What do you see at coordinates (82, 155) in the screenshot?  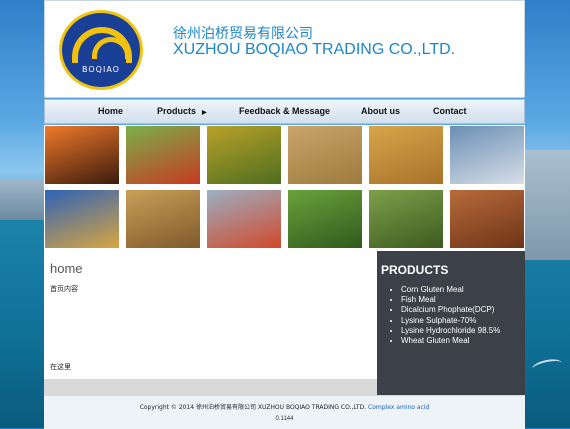 I see `gallery-oil-pump` at bounding box center [82, 155].